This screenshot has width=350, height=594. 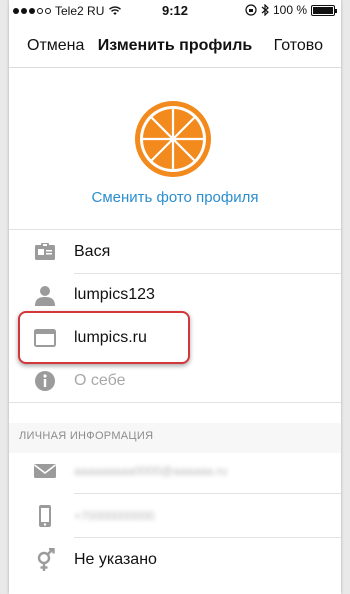 What do you see at coordinates (114, 516) in the screenshot?
I see `phone-field: +70000000000` at bounding box center [114, 516].